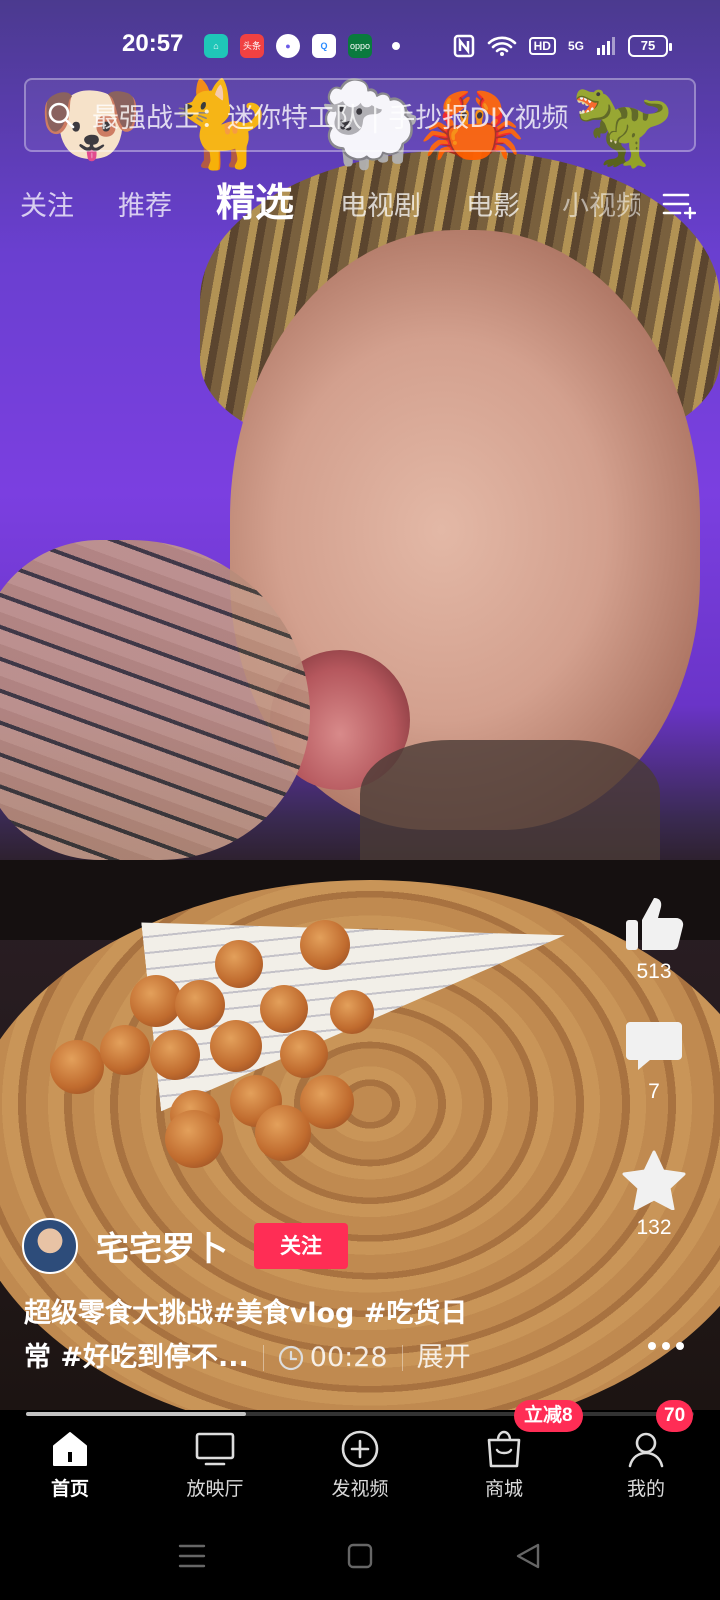 Image resolution: width=720 pixels, height=1600 pixels. I want to click on comment-button: 7, so click(654, 1061).